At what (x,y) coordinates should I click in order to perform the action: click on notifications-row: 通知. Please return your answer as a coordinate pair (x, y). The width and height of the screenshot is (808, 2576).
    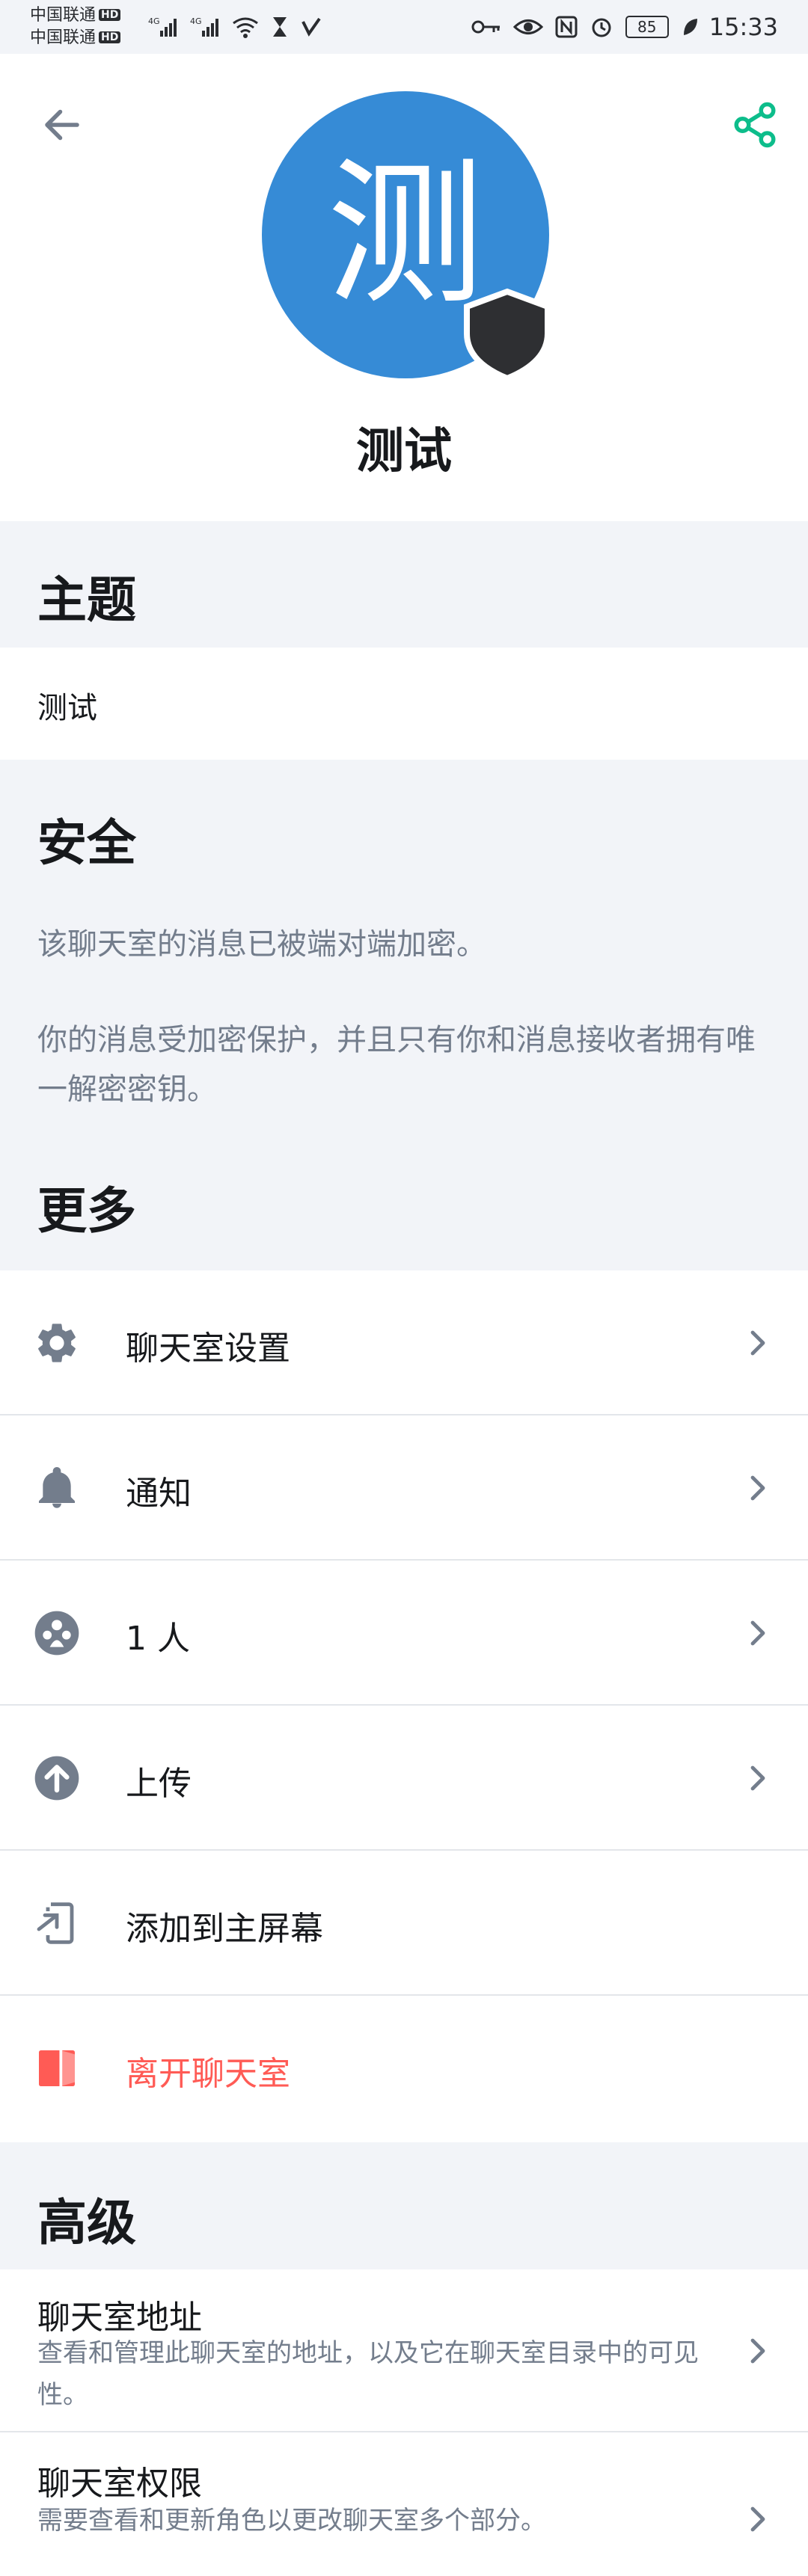
    Looking at the image, I should click on (404, 1488).